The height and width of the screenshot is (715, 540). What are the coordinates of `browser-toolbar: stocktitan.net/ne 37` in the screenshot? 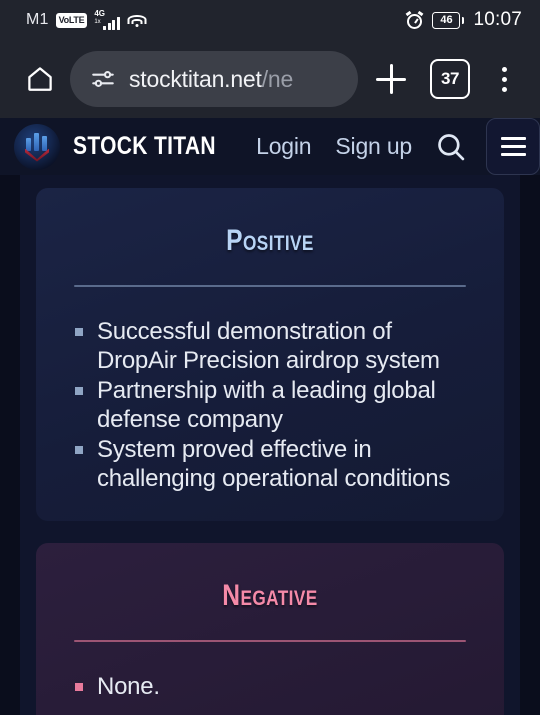 It's located at (270, 79).